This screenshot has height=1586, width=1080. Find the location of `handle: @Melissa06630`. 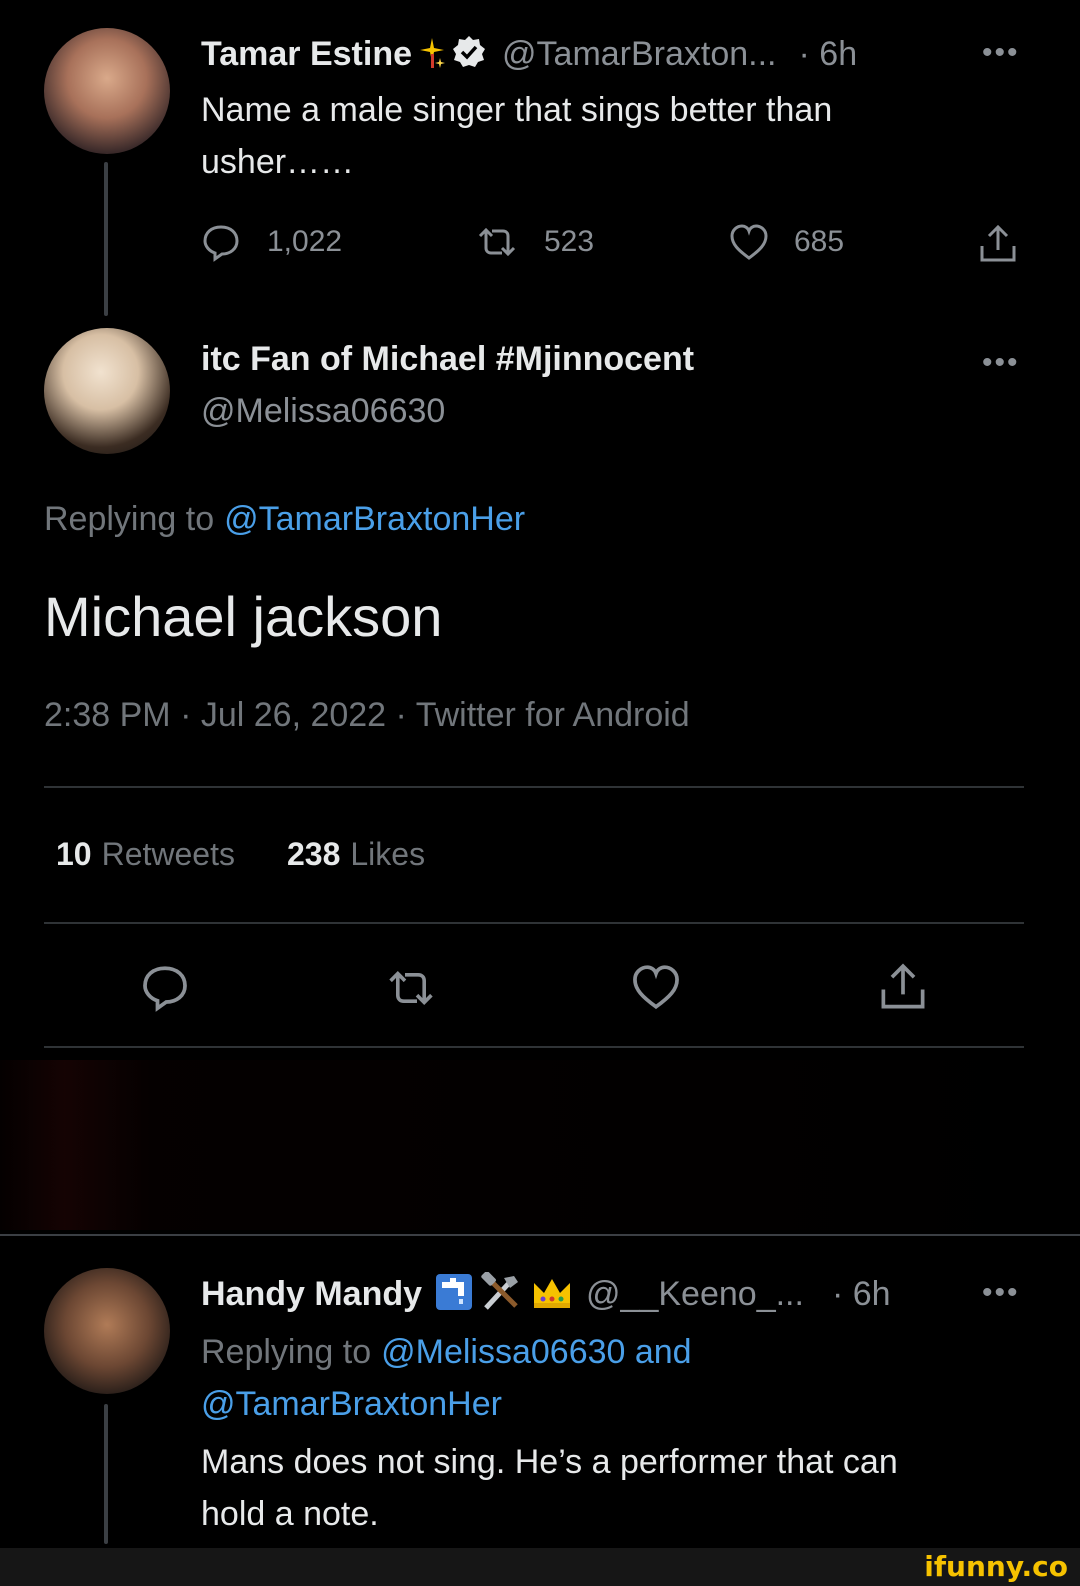

handle: @Melissa06630 is located at coordinates (323, 411).